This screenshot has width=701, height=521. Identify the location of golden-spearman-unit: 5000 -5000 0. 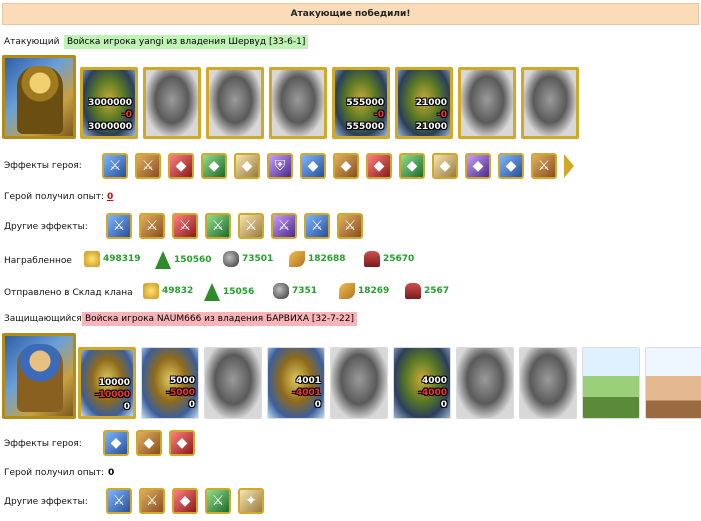
(170, 383).